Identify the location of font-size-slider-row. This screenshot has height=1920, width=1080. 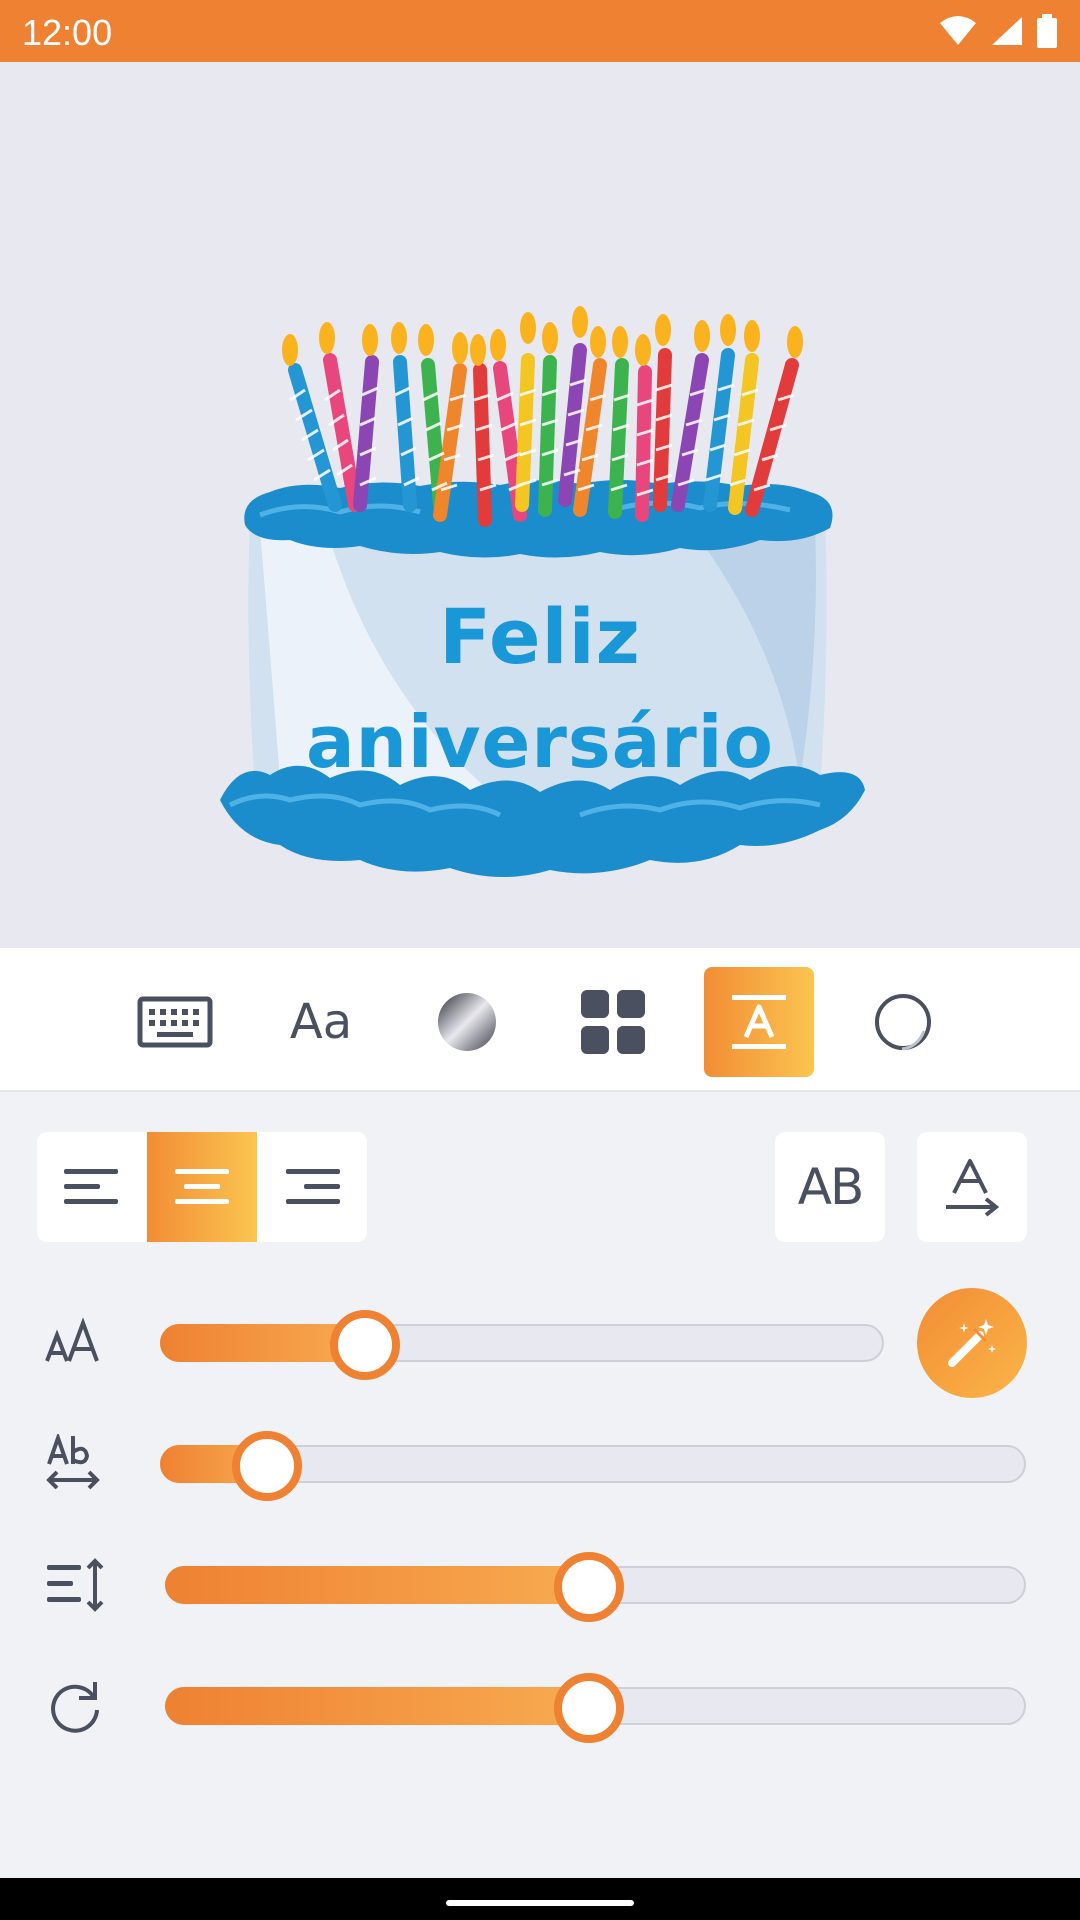
(540, 1343).